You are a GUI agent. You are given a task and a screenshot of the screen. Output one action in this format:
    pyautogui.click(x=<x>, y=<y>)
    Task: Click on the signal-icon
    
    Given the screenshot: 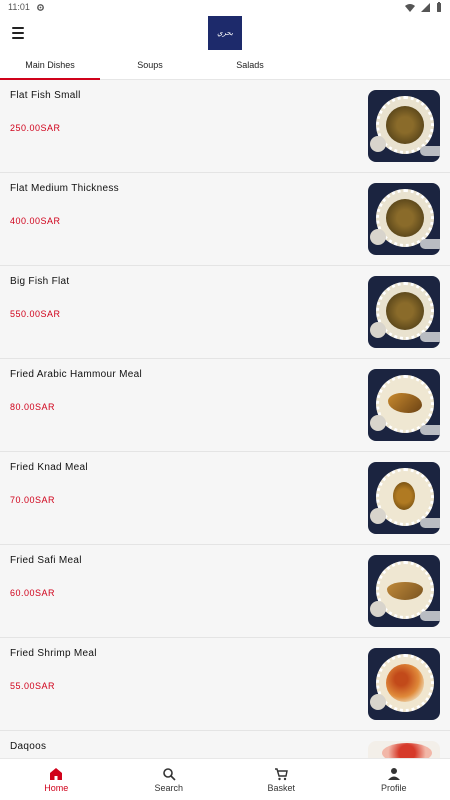 What is the action you would take?
    pyautogui.click(x=425, y=7)
    